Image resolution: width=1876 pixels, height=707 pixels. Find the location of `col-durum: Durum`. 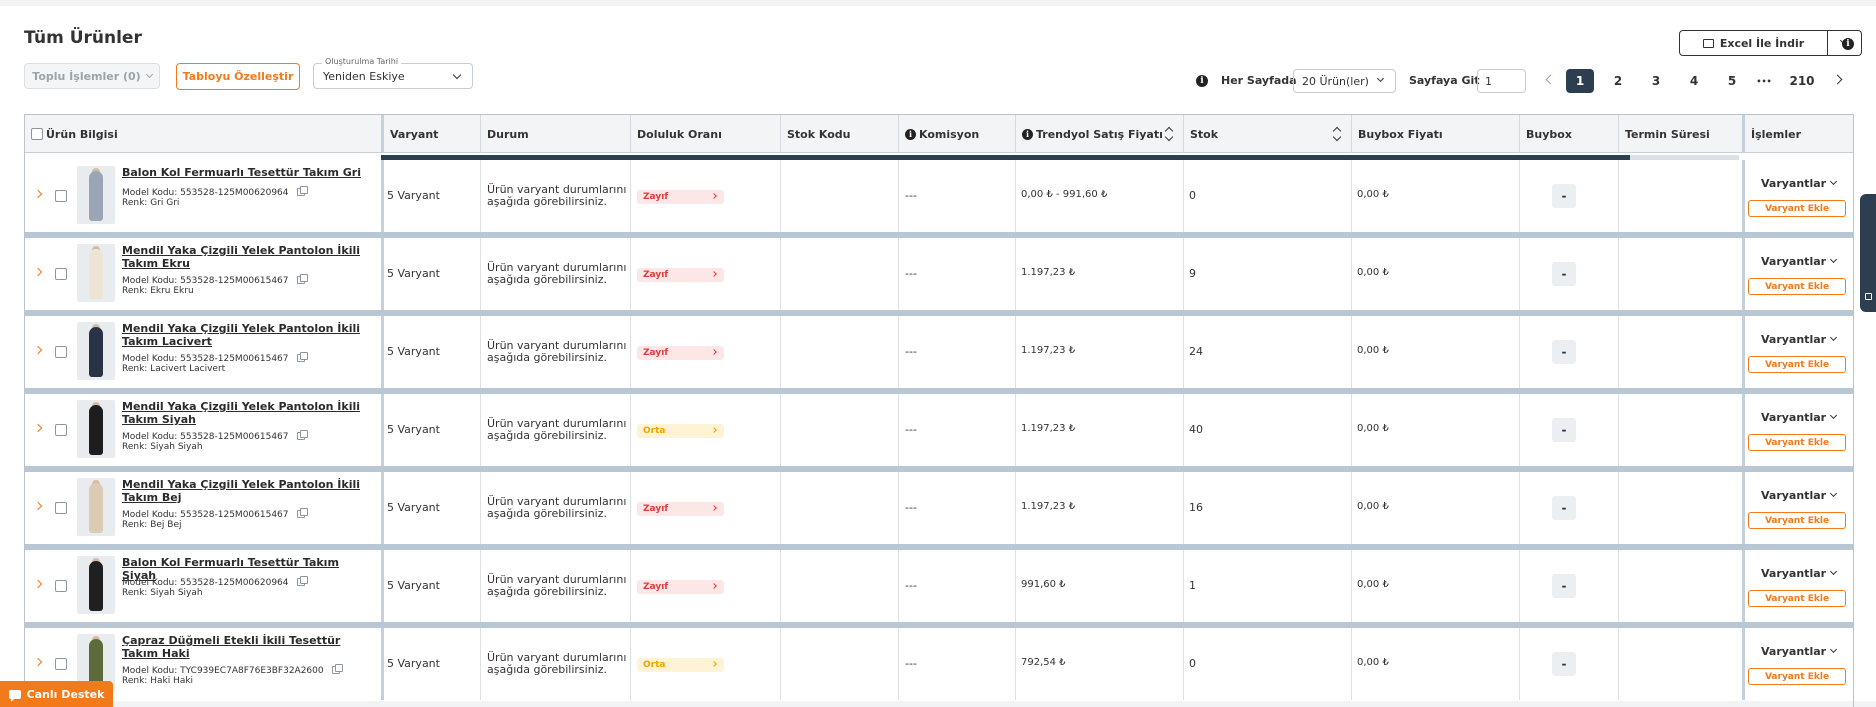

col-durum: Durum is located at coordinates (555, 134).